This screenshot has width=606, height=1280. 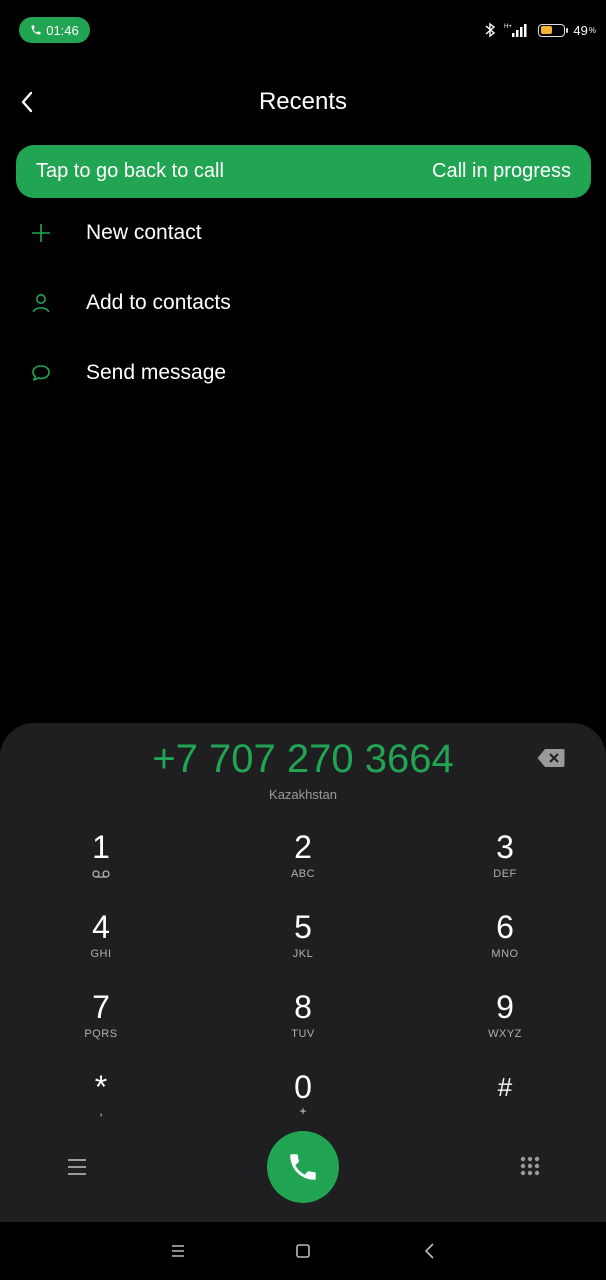 I want to click on key-2: 2 ABC, so click(x=303, y=863).